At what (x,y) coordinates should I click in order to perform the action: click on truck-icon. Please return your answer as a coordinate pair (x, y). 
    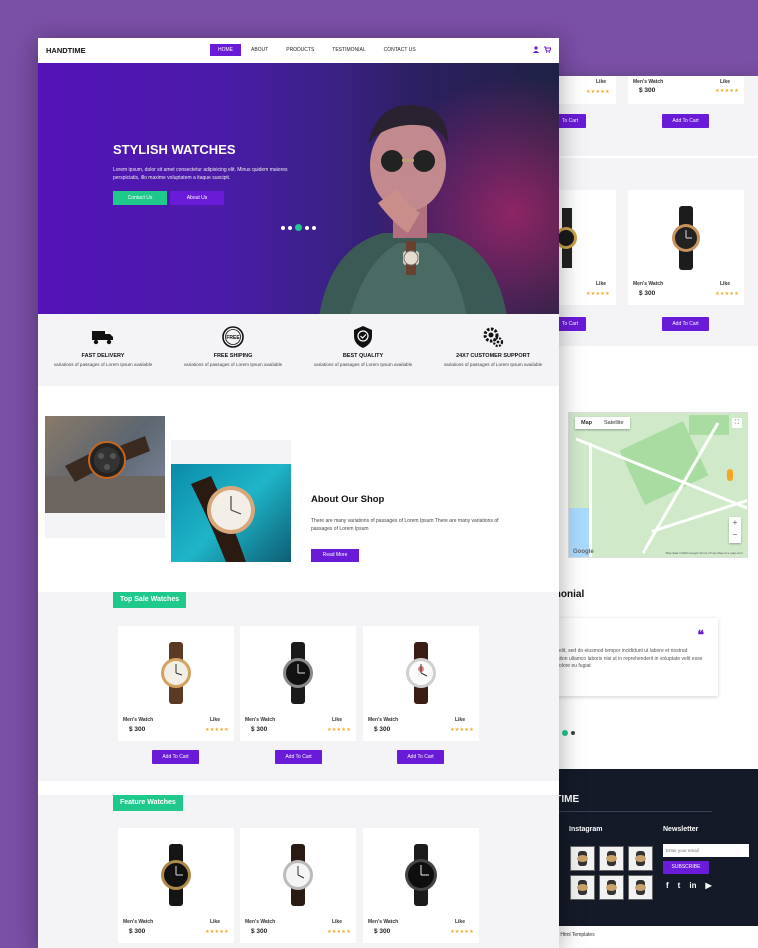
    Looking at the image, I should click on (103, 337).